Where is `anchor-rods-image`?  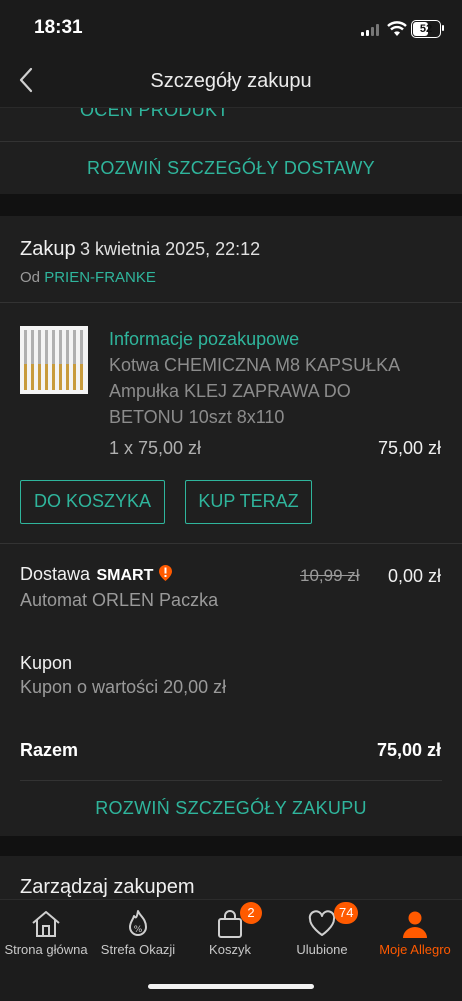
anchor-rods-image is located at coordinates (53, 360).